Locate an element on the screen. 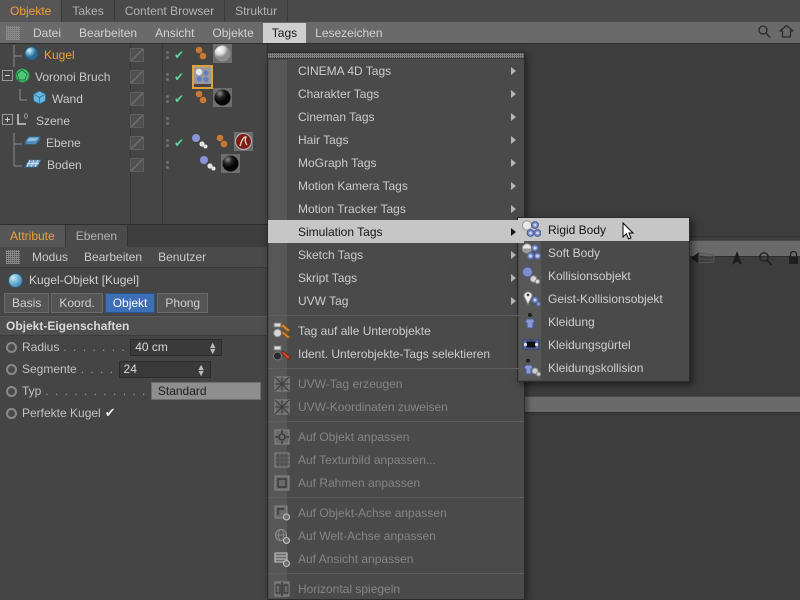 The width and height of the screenshot is (800, 600). menu-item-charakter-tags: Charakter Tags is located at coordinates (396, 93).